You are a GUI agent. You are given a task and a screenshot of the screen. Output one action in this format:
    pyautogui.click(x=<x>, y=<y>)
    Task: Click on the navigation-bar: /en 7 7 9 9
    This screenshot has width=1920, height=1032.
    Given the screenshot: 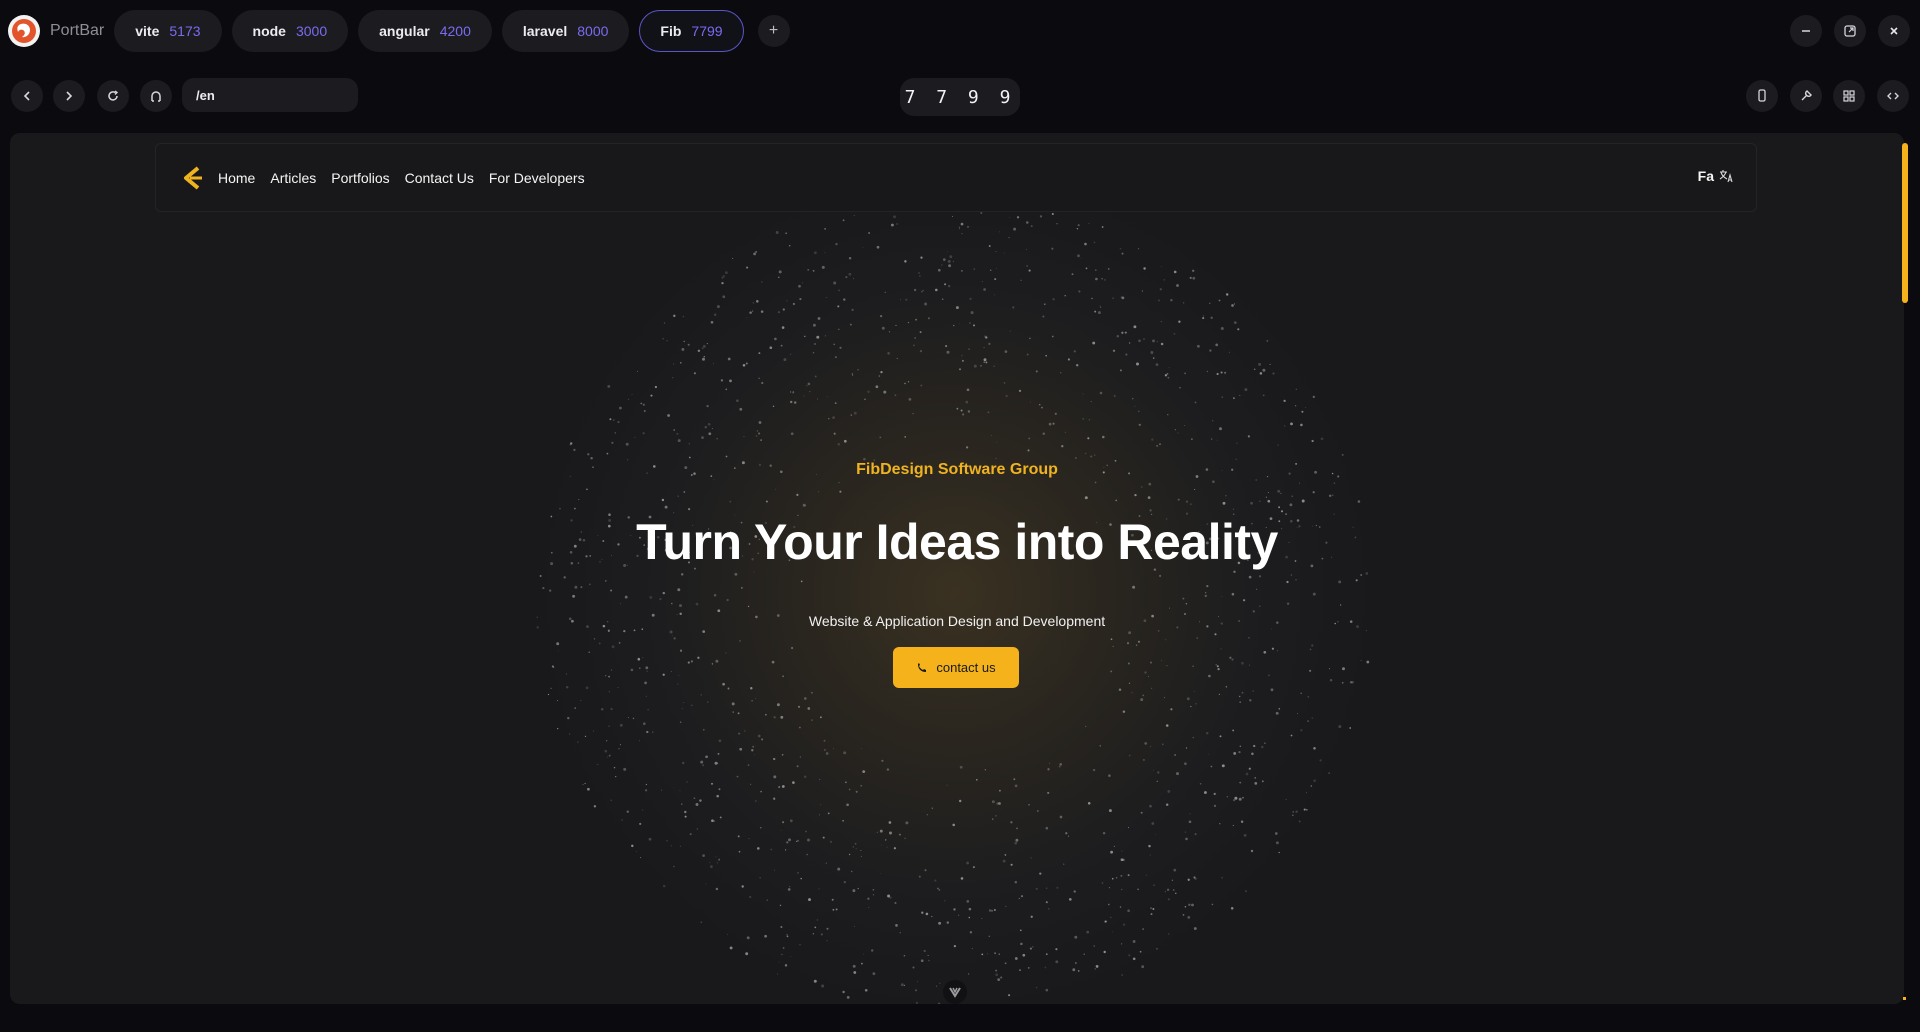 What is the action you would take?
    pyautogui.click(x=960, y=97)
    